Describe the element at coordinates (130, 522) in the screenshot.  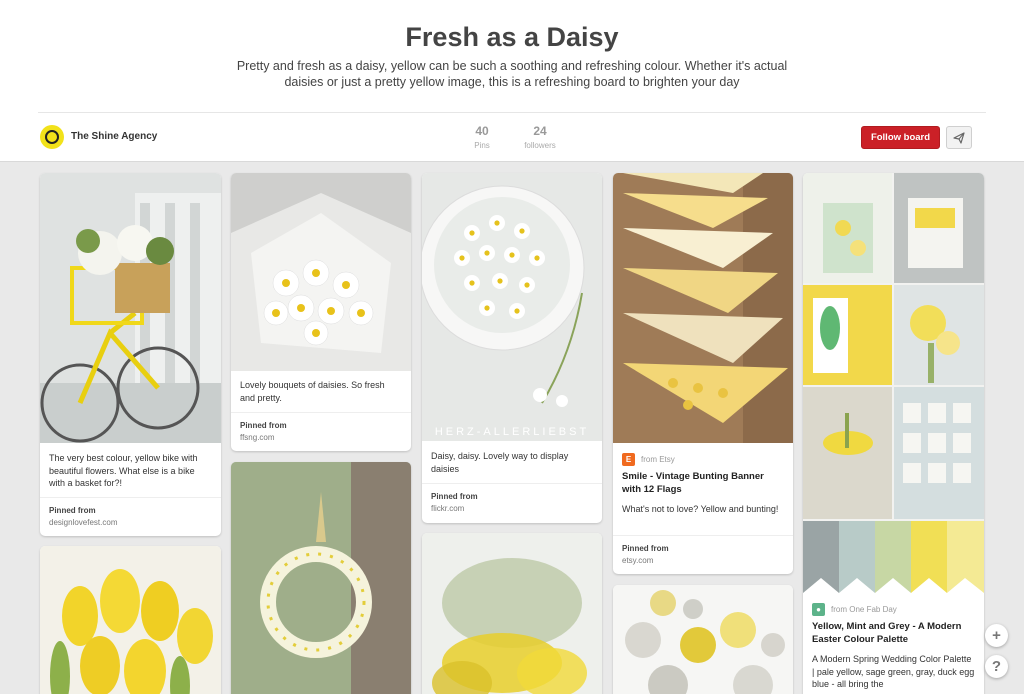
I see `pin-domain: designlovefest.com` at that location.